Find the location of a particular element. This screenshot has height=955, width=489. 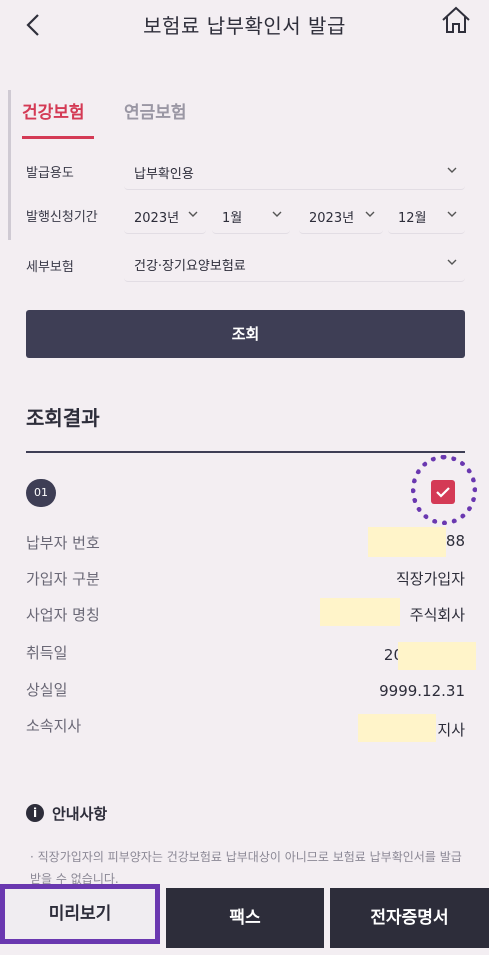

active-tab-indicator is located at coordinates (58, 137).